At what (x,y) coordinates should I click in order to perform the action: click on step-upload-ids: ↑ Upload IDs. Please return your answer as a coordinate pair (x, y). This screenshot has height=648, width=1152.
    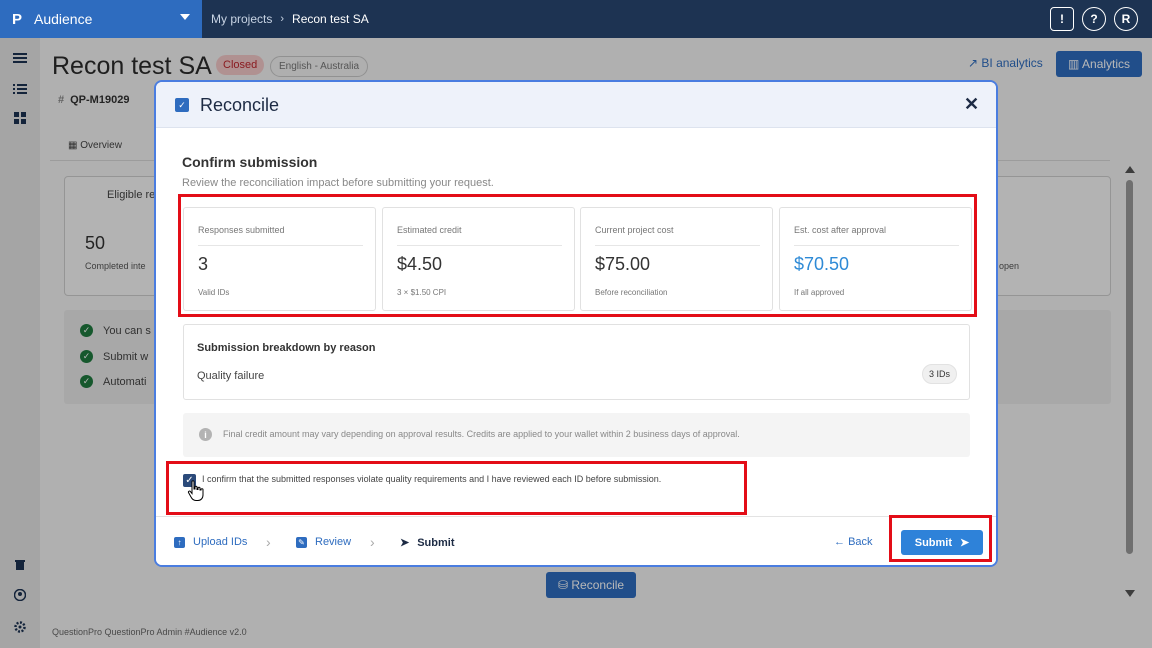
    Looking at the image, I should click on (210, 542).